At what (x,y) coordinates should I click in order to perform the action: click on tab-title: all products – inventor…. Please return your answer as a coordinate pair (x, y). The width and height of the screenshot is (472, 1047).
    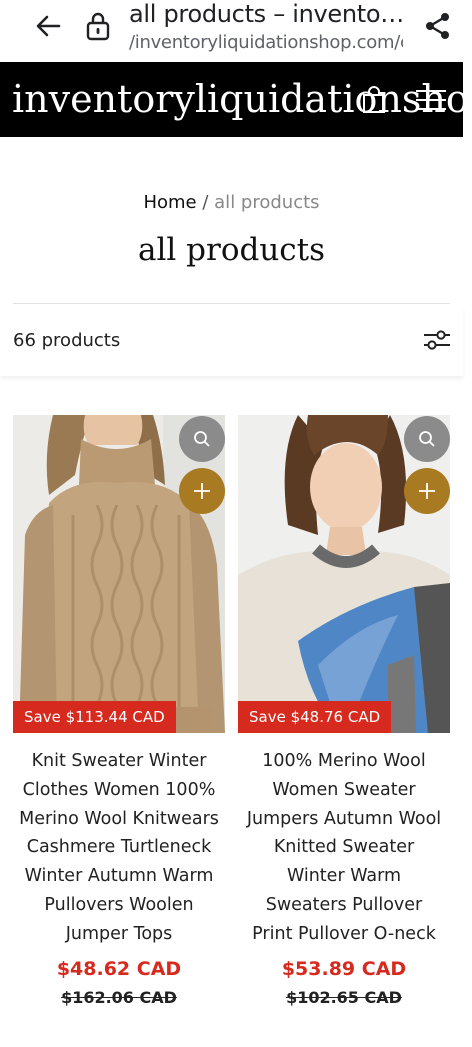
    Looking at the image, I should click on (269, 14).